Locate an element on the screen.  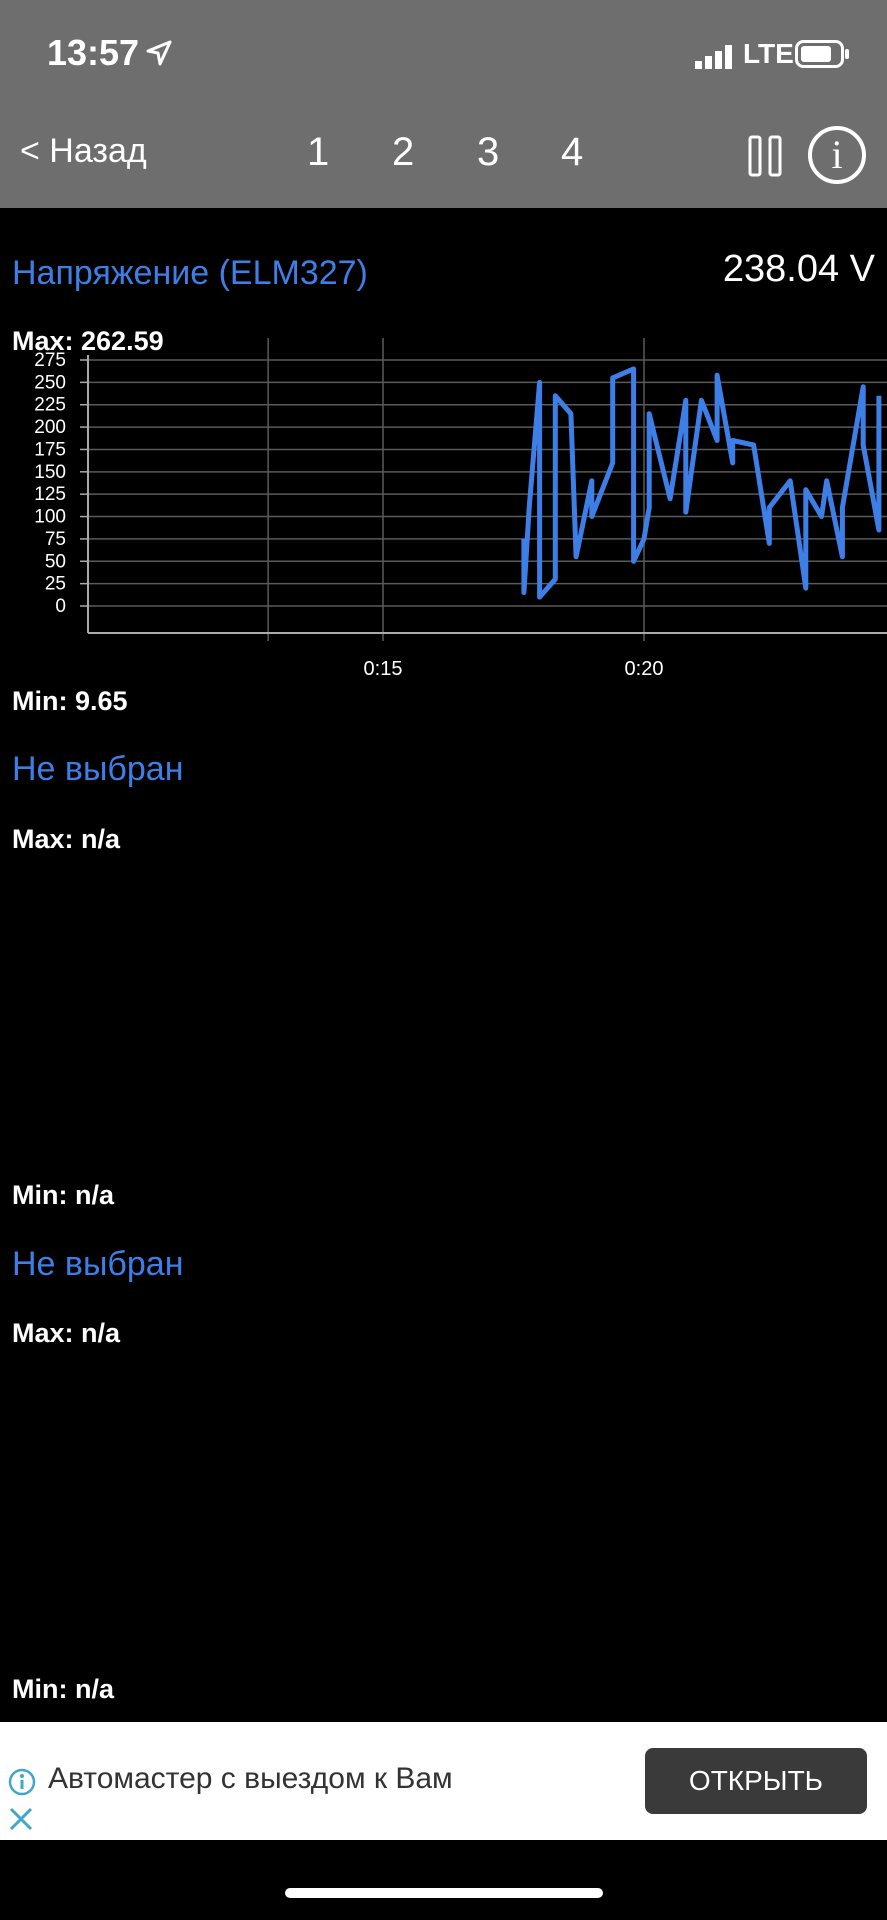
sensor-3-title: Не выбран is located at coordinates (97, 1264).